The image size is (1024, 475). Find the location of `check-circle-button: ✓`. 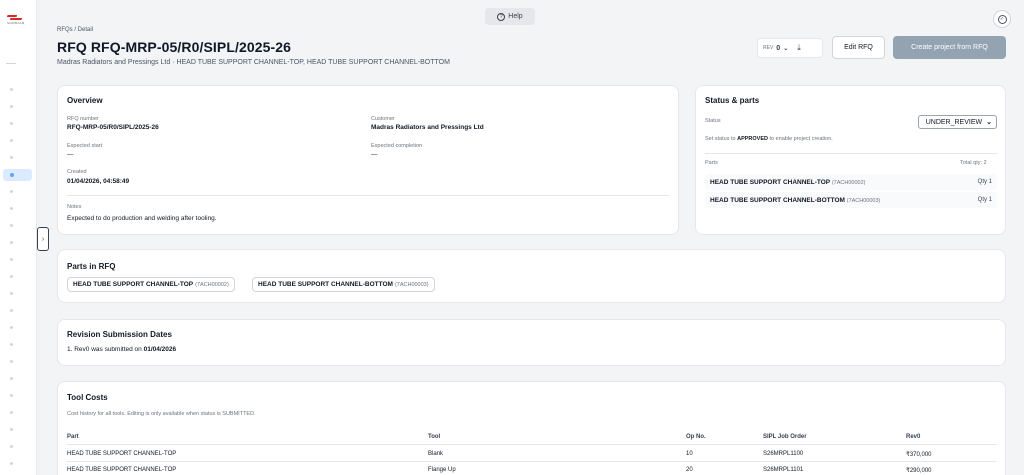

check-circle-button: ✓ is located at coordinates (1002, 19).